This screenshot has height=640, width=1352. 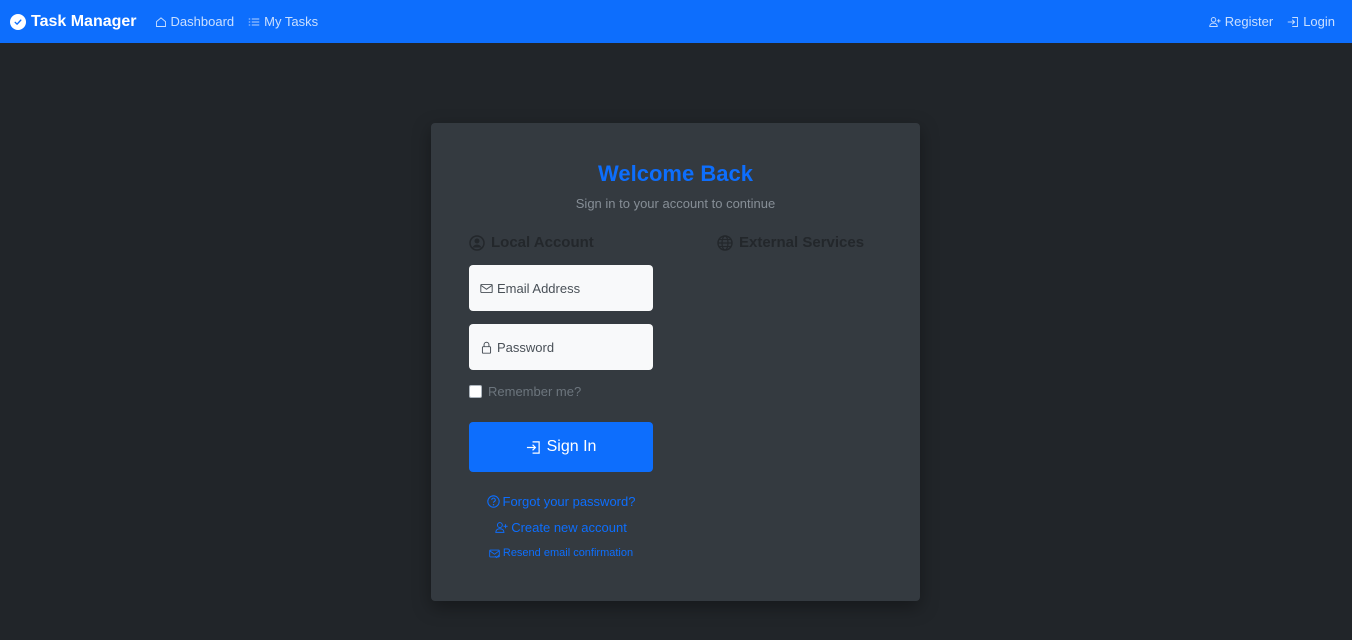 I want to click on local-account-heading: Local Account, so click(x=531, y=242).